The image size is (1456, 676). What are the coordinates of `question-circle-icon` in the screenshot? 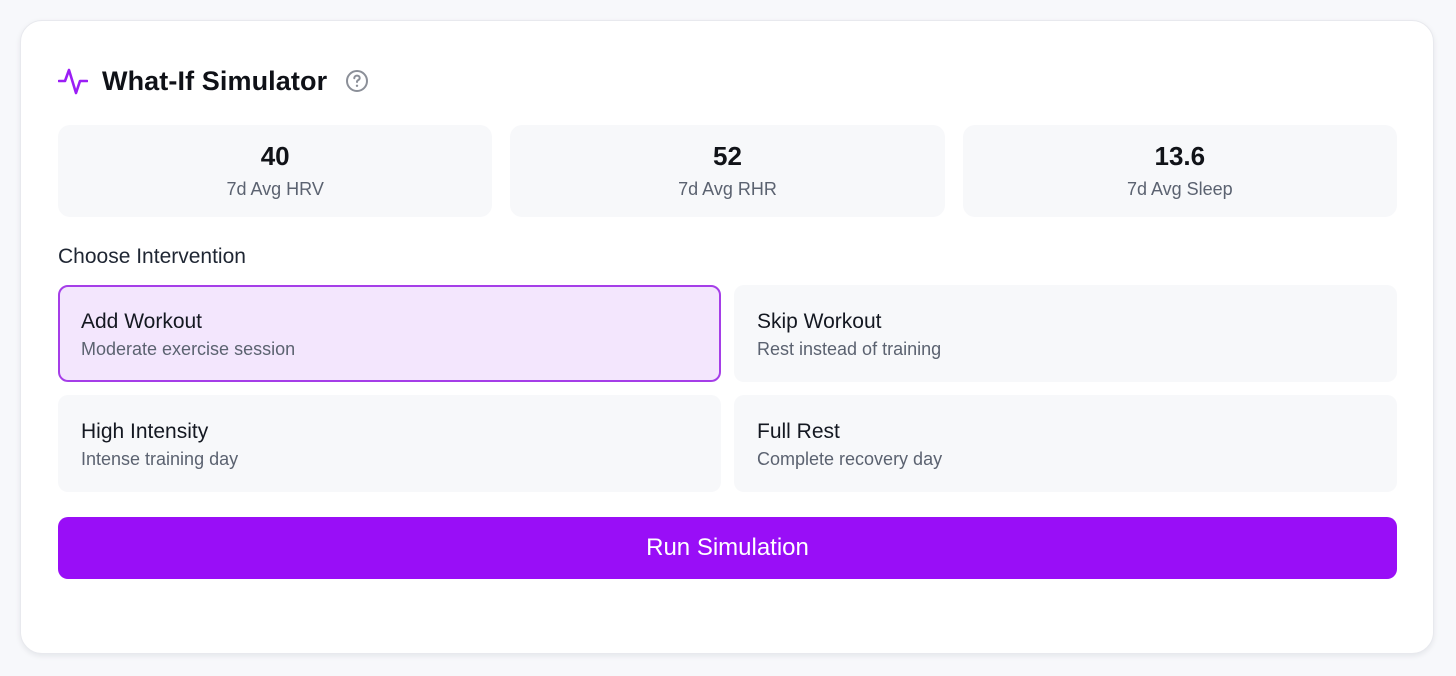 It's located at (357, 81).